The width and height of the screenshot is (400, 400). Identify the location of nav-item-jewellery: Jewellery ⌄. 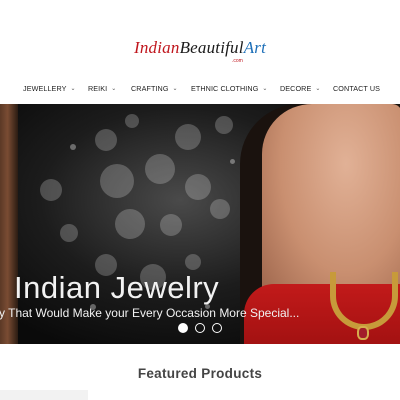
(49, 88).